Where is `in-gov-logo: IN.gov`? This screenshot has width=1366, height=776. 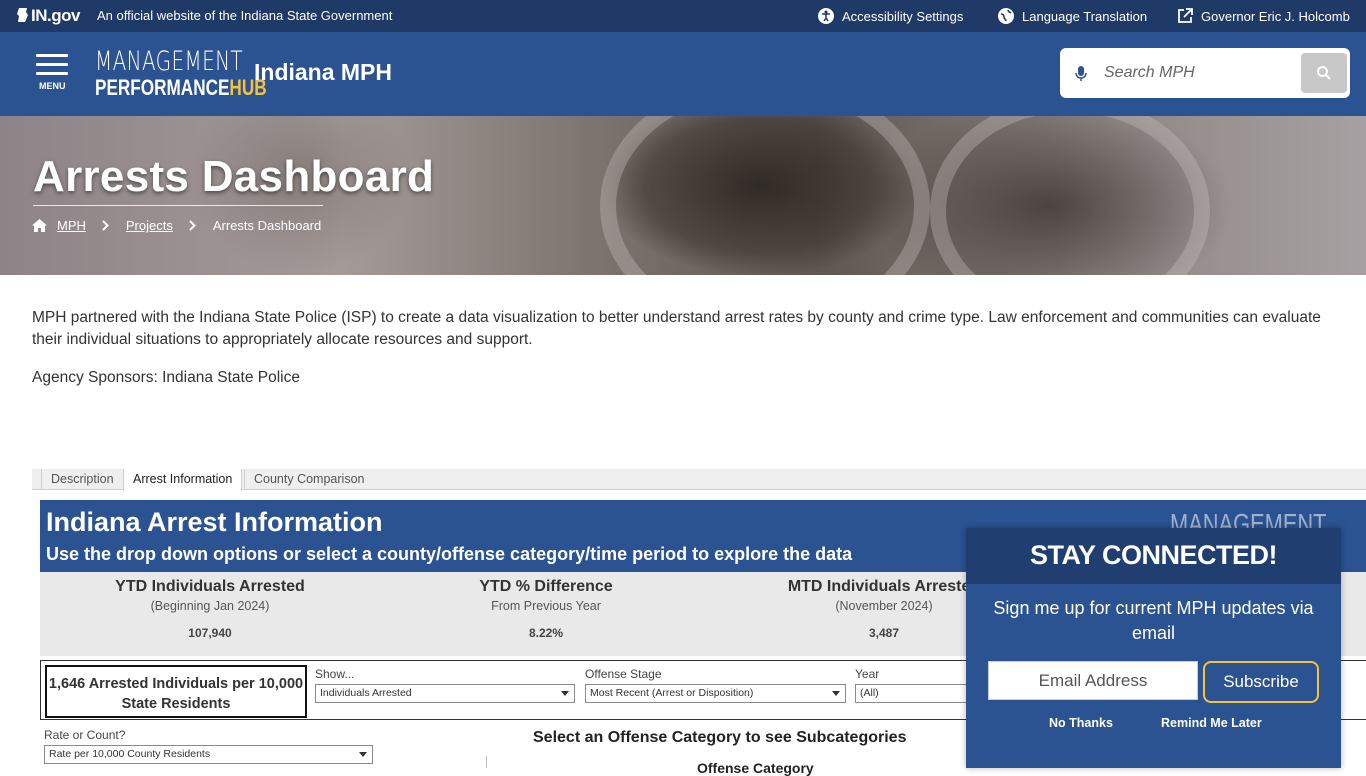
in-gov-logo: IN.gov is located at coordinates (48, 16).